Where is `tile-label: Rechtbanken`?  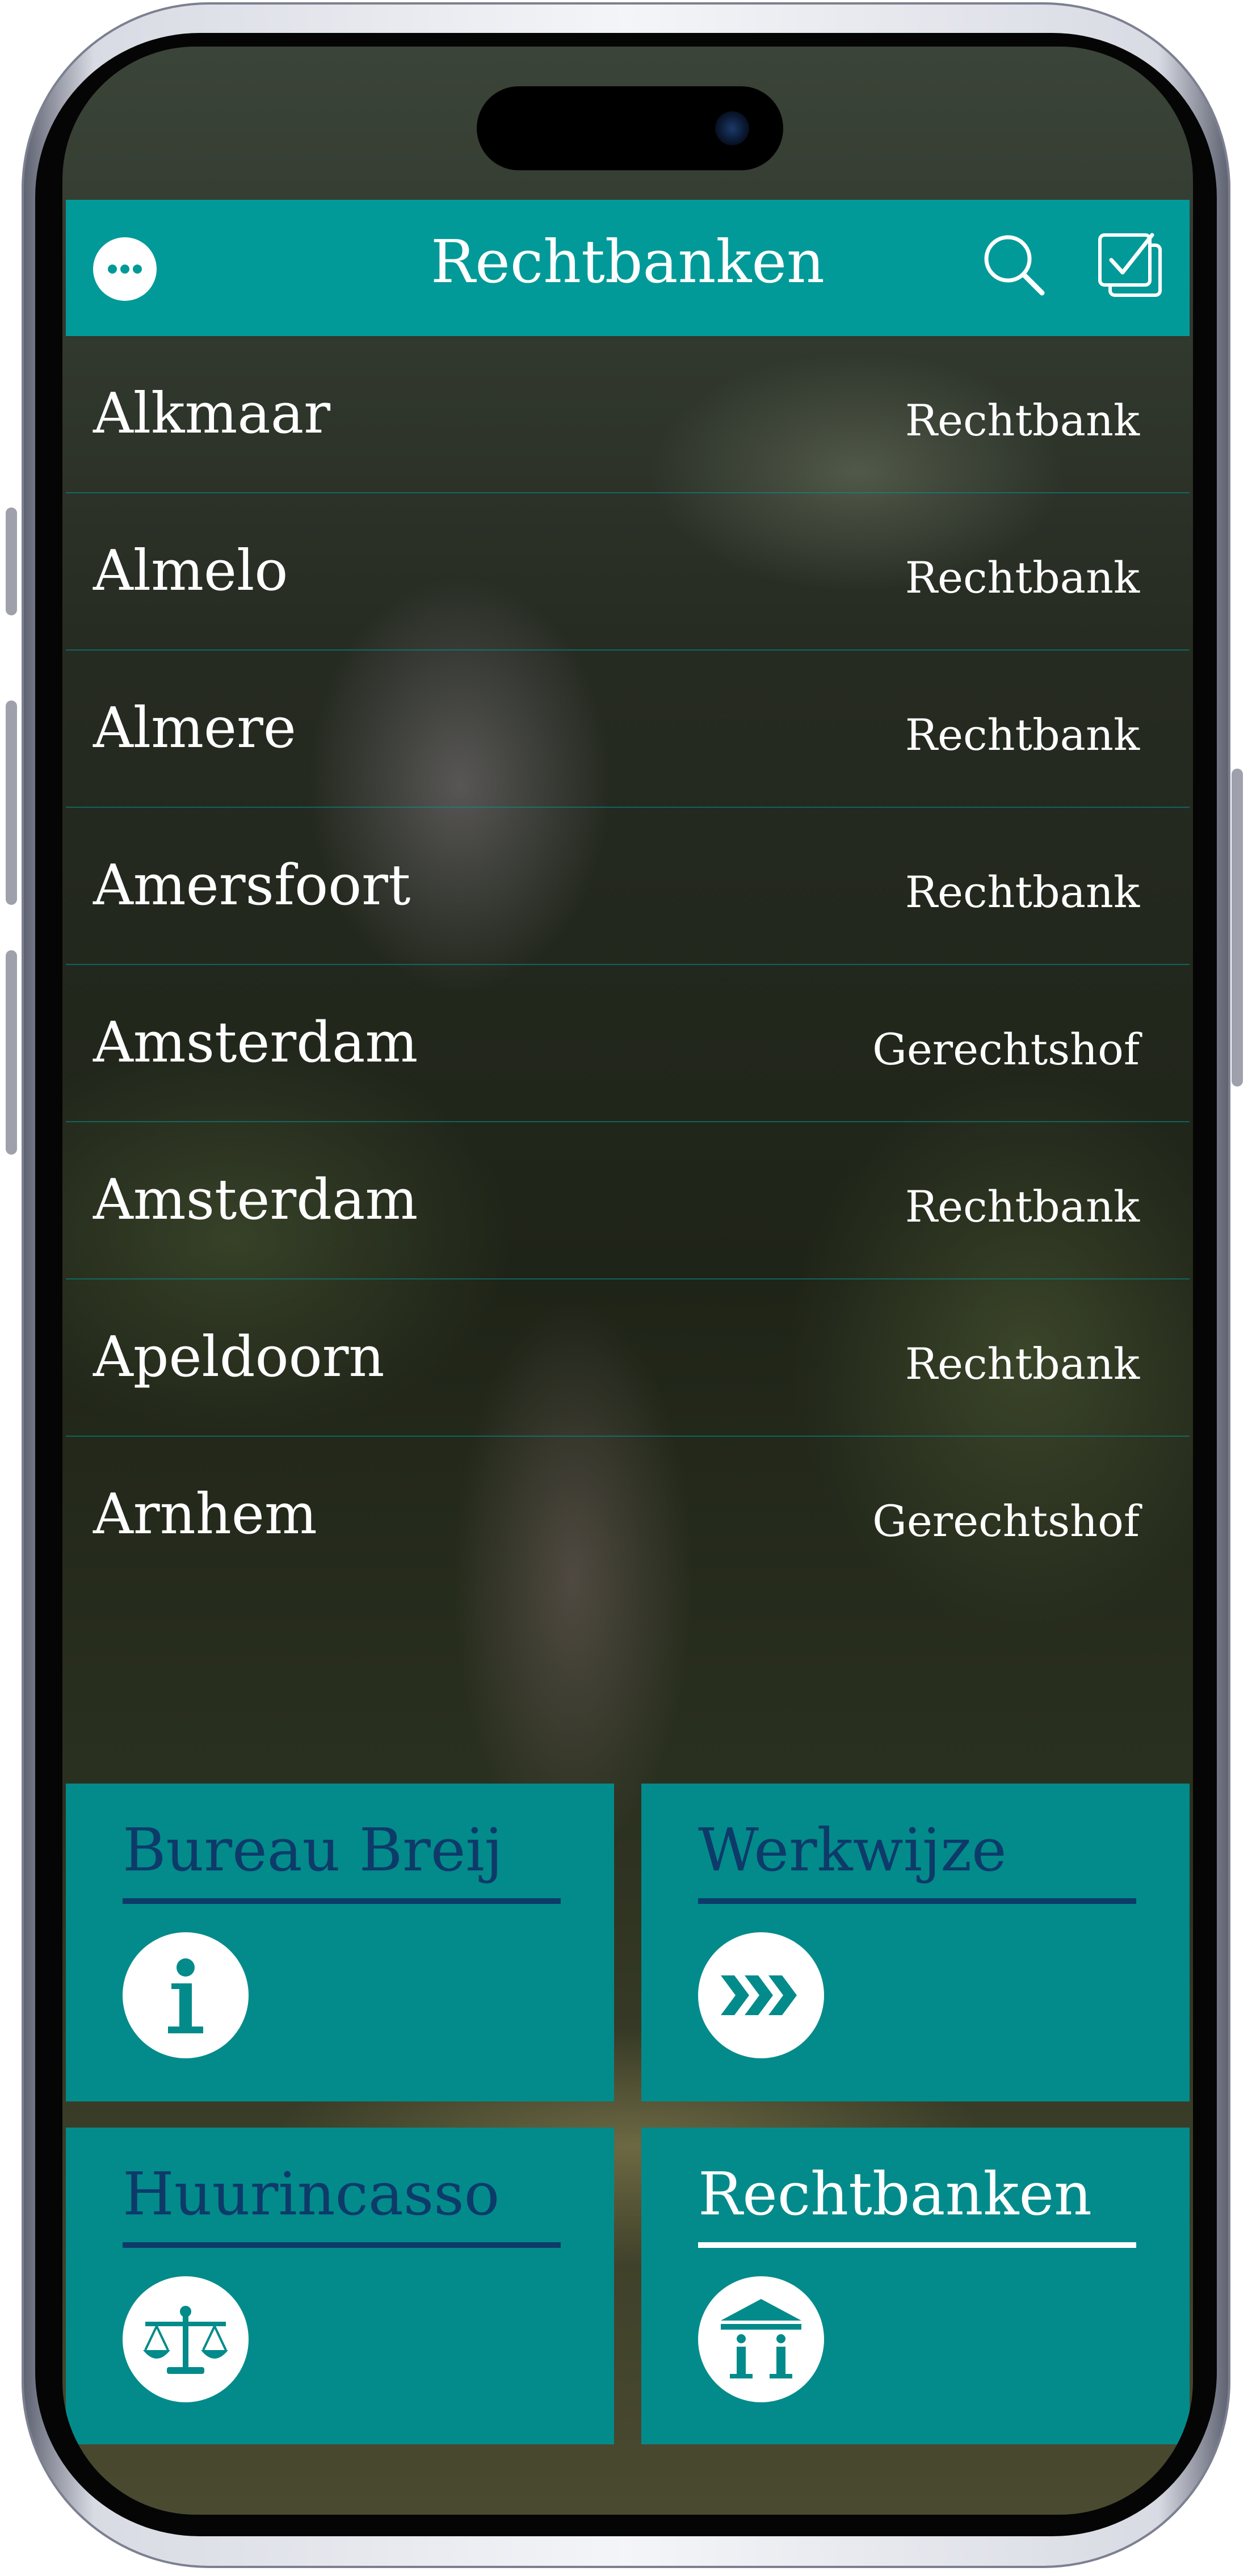
tile-label: Rechtbanken is located at coordinates (895, 2194).